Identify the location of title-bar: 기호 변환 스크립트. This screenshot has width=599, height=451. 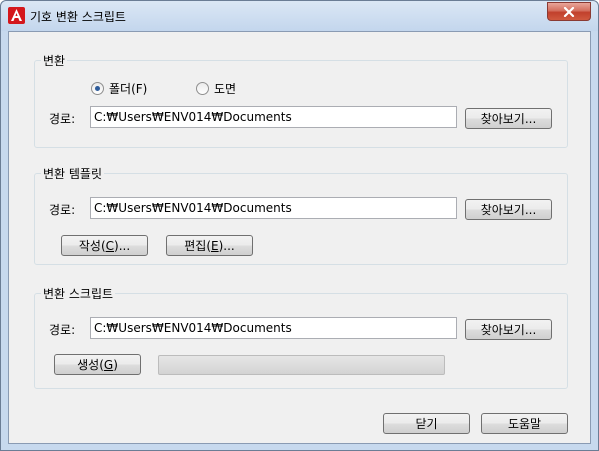
(299, 16).